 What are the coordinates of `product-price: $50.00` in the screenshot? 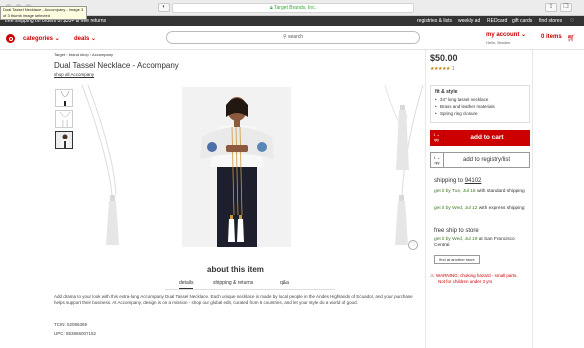 It's located at (444, 58).